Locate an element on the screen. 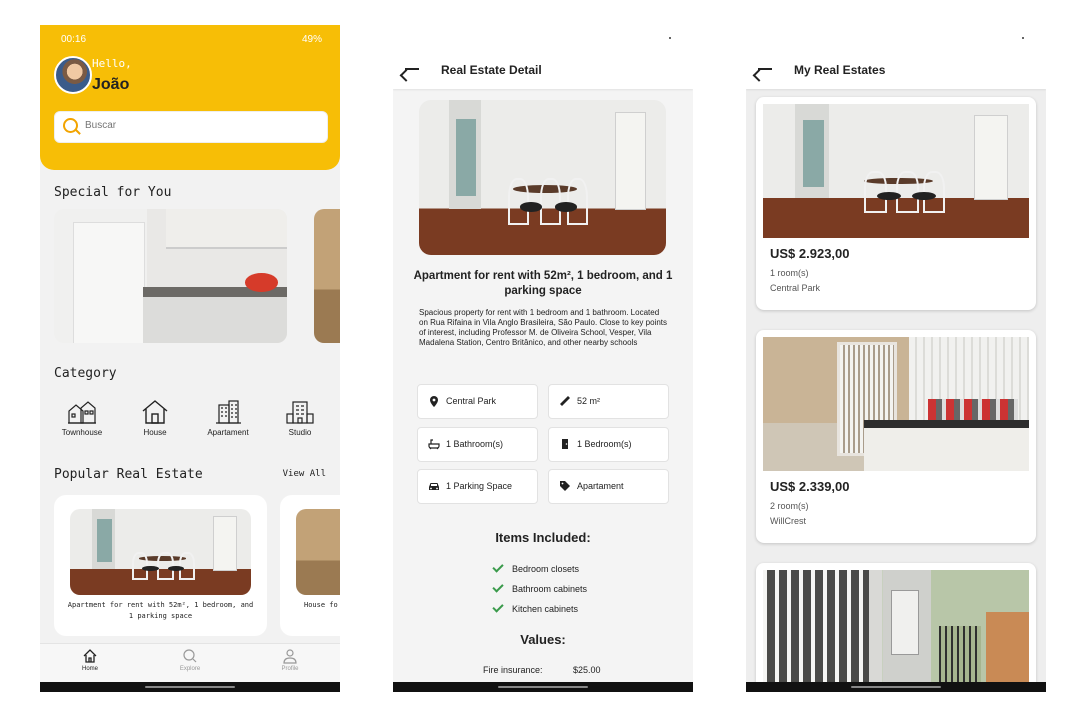 The image size is (1080, 721). category-label: Studio is located at coordinates (300, 432).